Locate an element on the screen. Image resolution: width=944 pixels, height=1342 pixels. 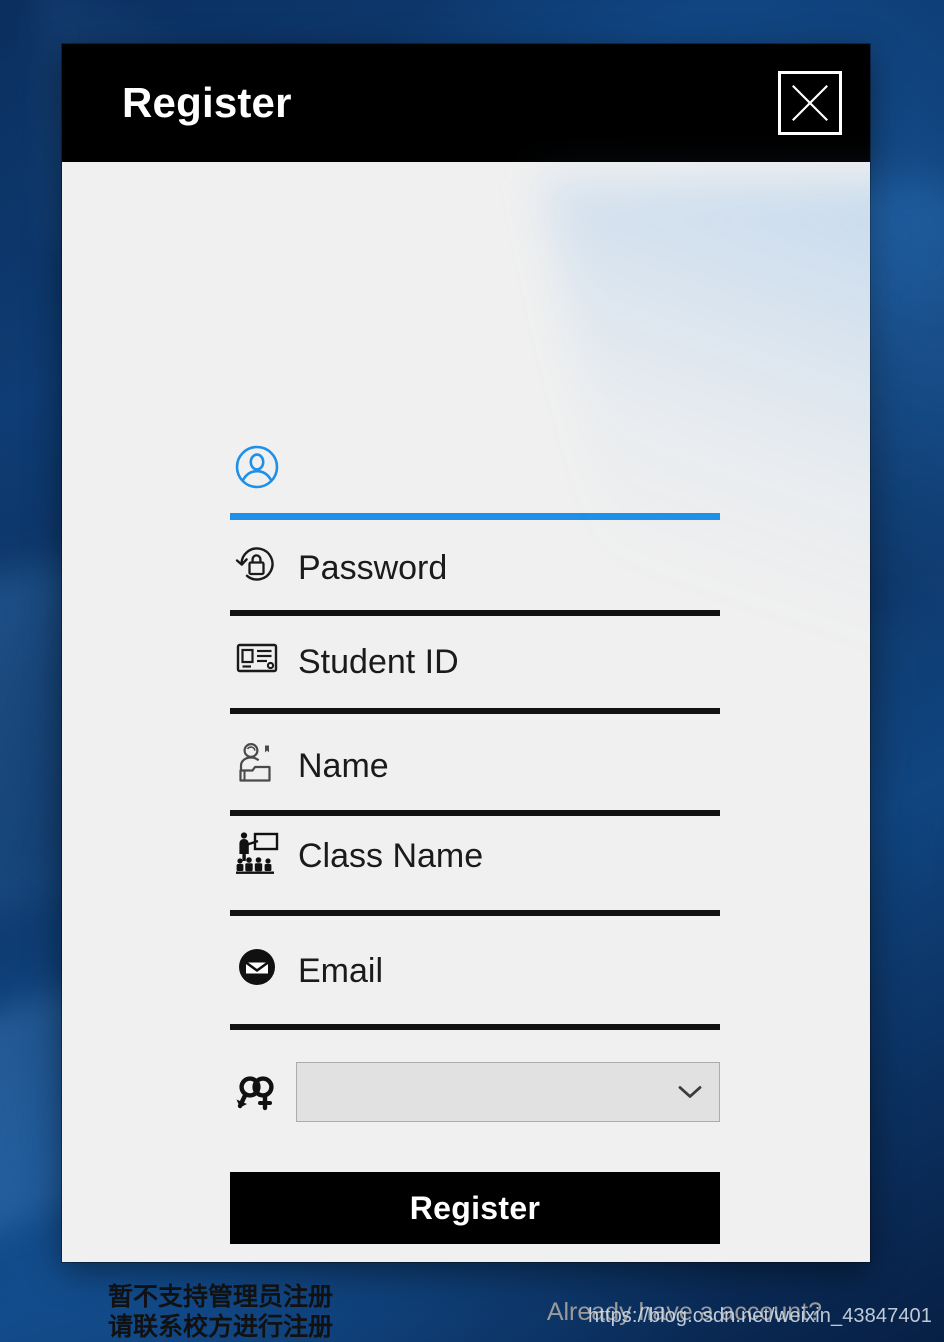
email-field-underline is located at coordinates (475, 1027).